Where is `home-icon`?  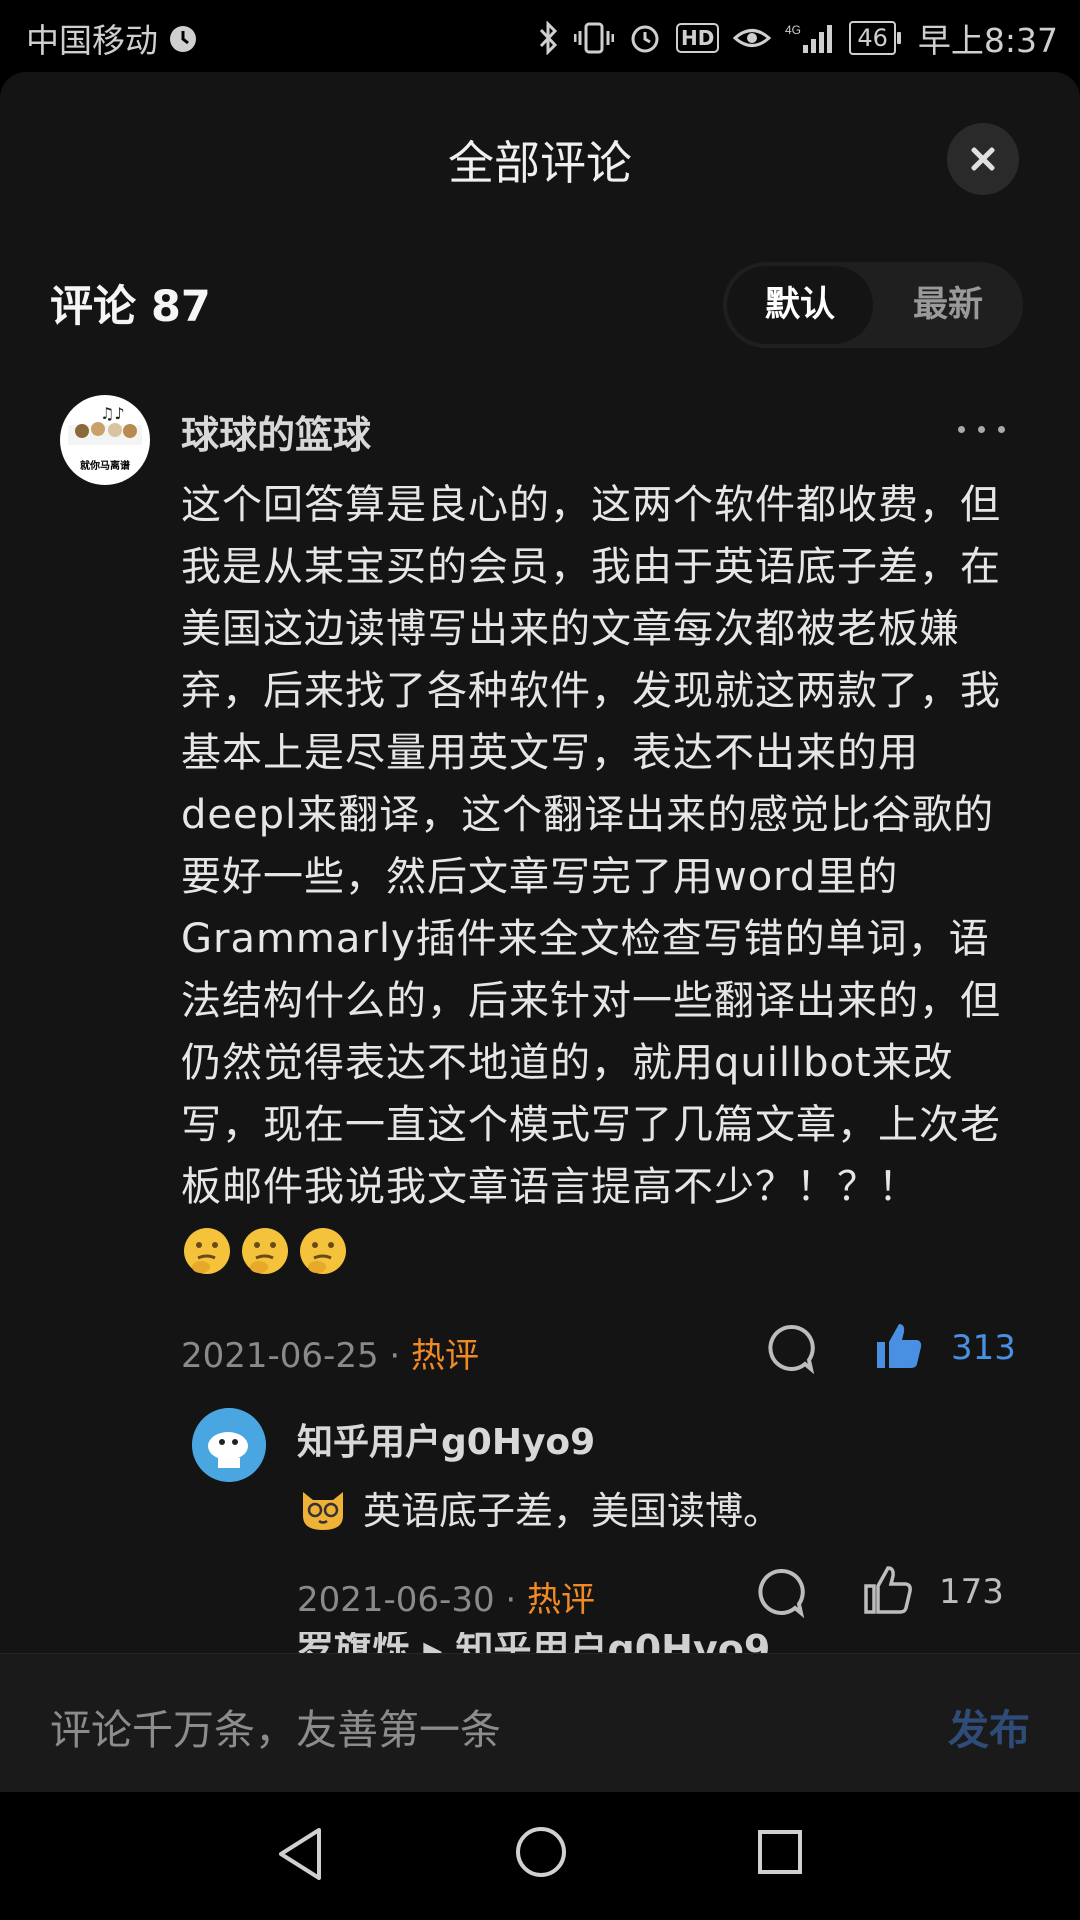 home-icon is located at coordinates (541, 1852).